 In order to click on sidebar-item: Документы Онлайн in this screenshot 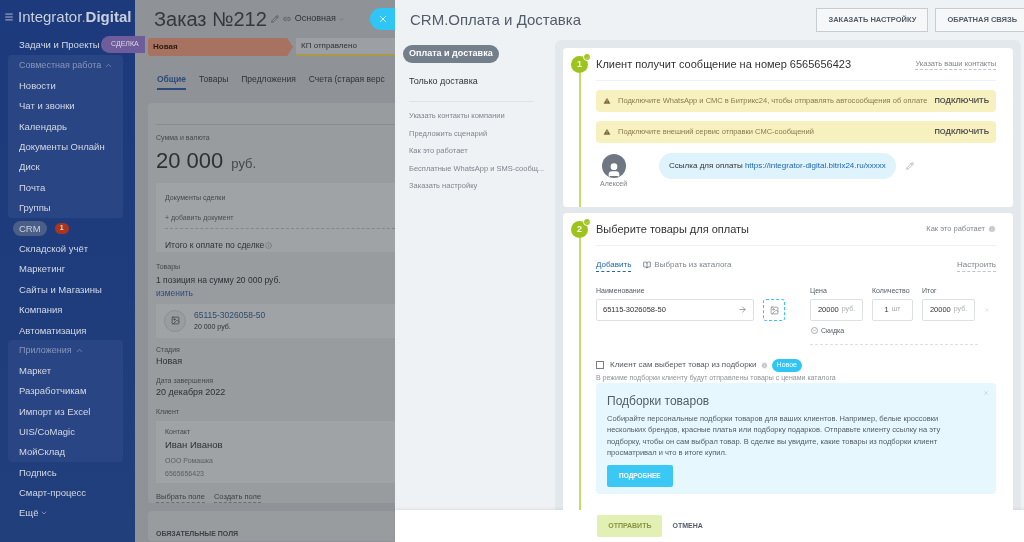, I will do `click(62, 147)`.